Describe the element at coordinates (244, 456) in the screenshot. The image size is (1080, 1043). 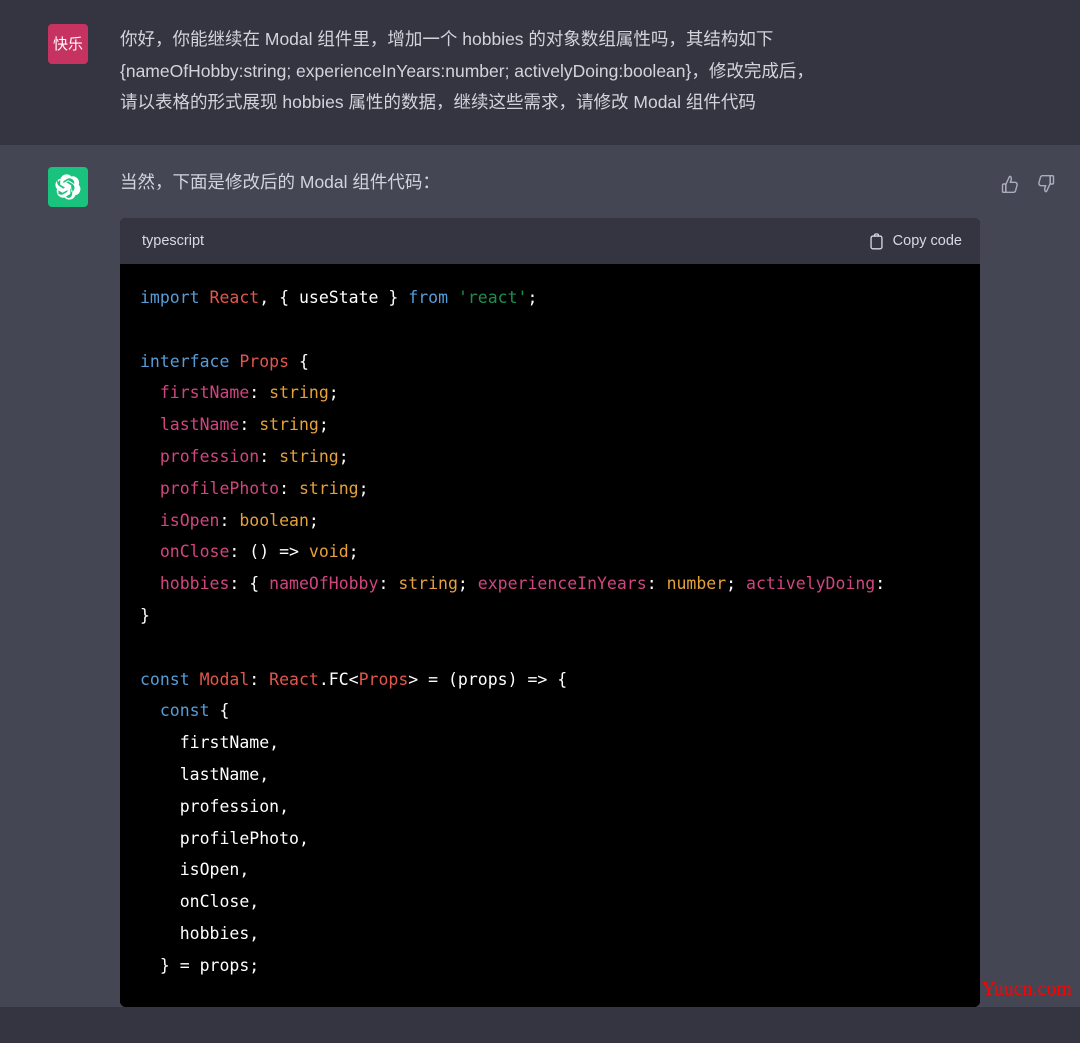
I see `code-line: profession: string;` at that location.